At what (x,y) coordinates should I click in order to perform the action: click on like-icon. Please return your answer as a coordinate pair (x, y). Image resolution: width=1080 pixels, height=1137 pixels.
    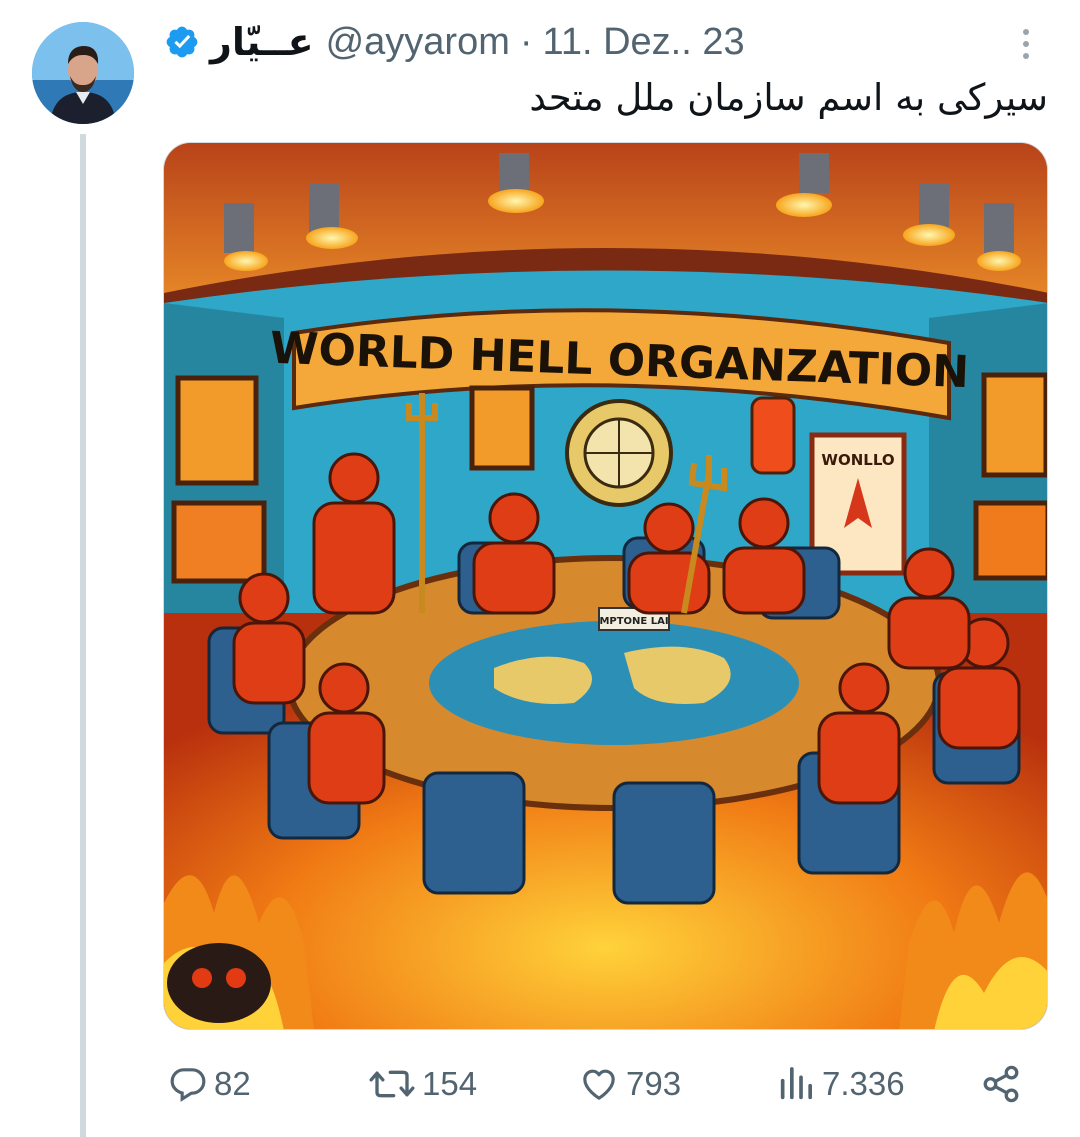
    Looking at the image, I should click on (599, 1084).